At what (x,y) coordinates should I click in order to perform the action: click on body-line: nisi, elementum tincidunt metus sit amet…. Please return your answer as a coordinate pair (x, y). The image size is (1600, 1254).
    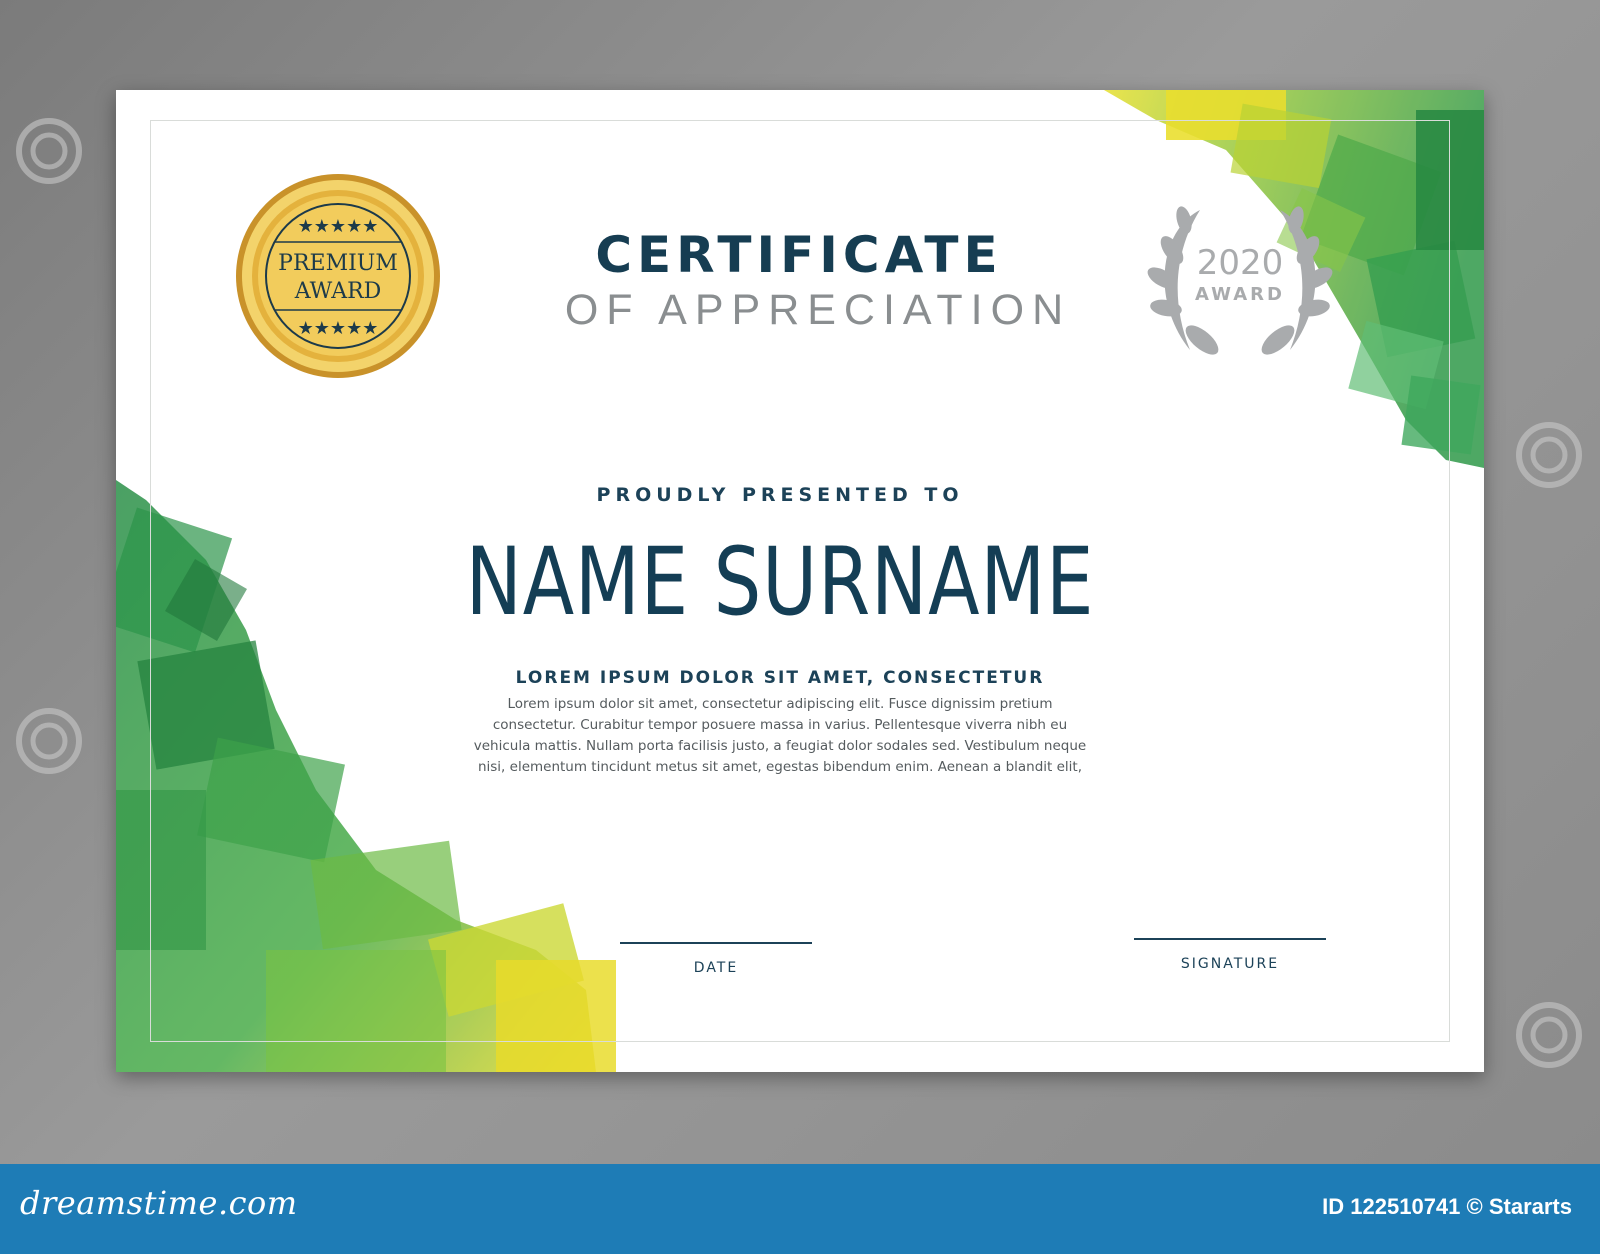
    Looking at the image, I should click on (780, 767).